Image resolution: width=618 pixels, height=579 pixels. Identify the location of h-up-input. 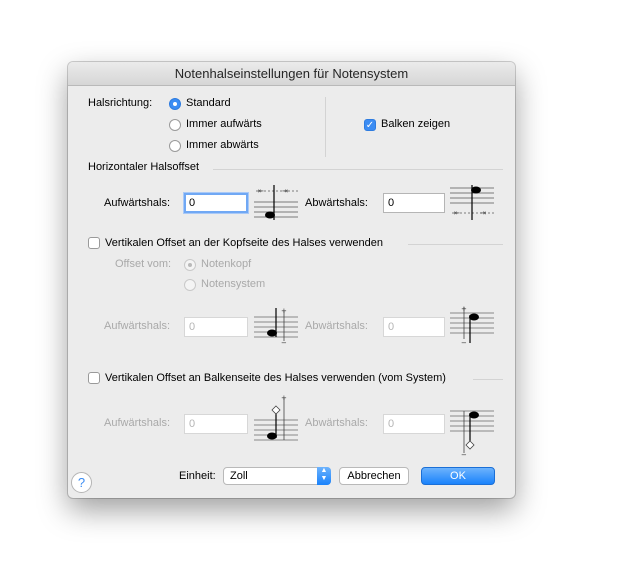
(216, 203).